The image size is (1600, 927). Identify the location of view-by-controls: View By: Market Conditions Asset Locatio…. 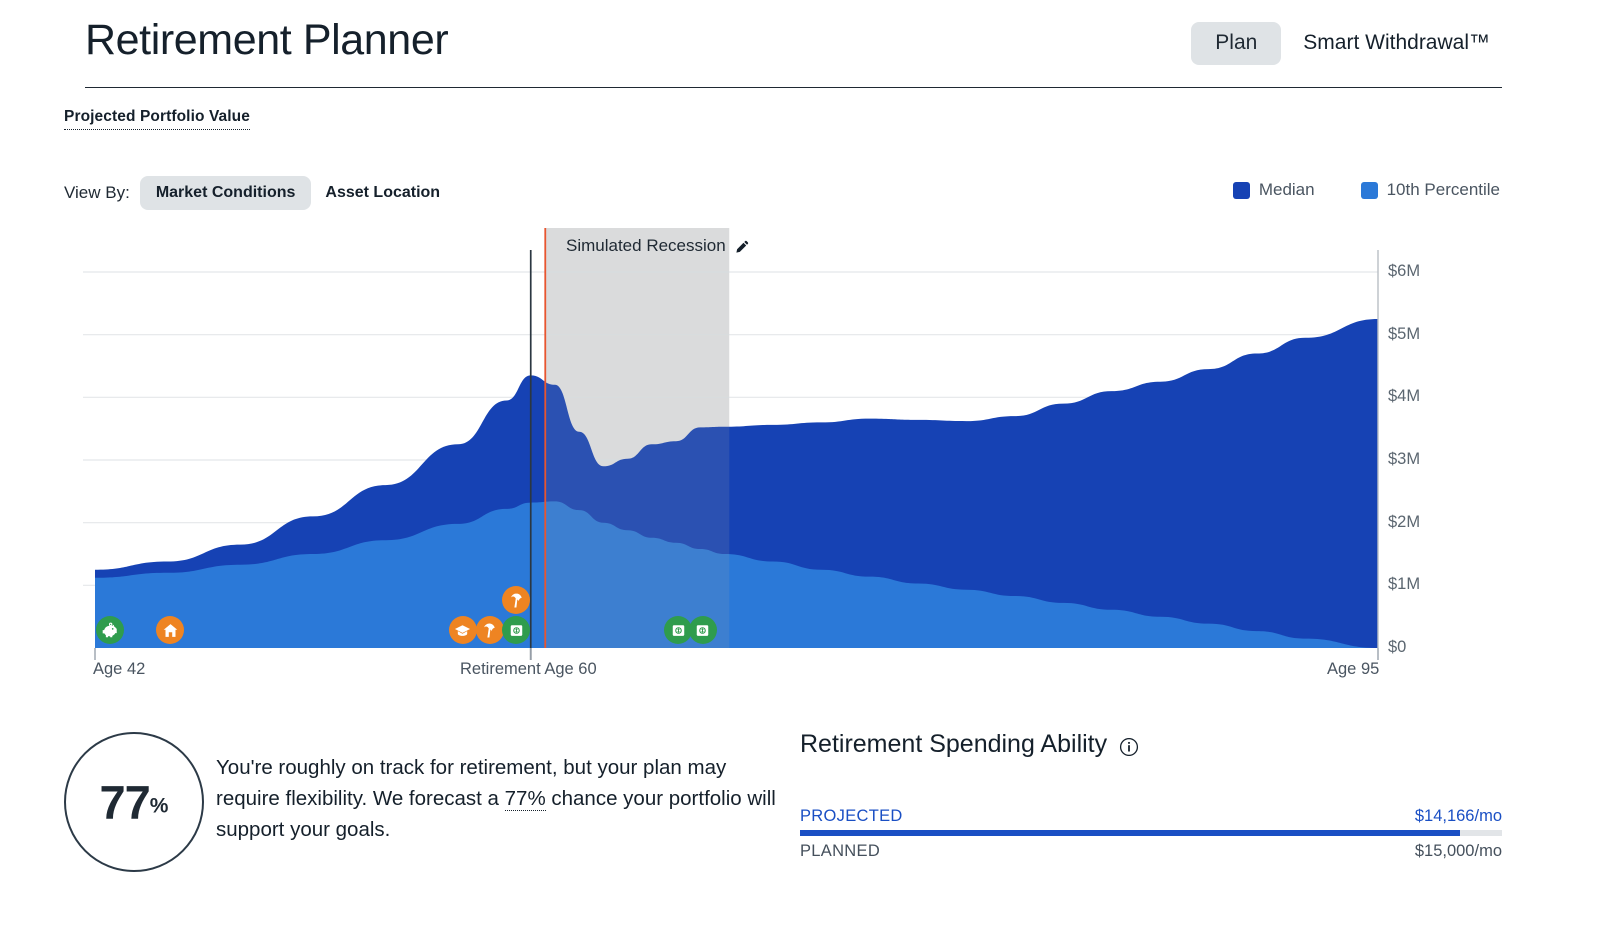
(259, 193).